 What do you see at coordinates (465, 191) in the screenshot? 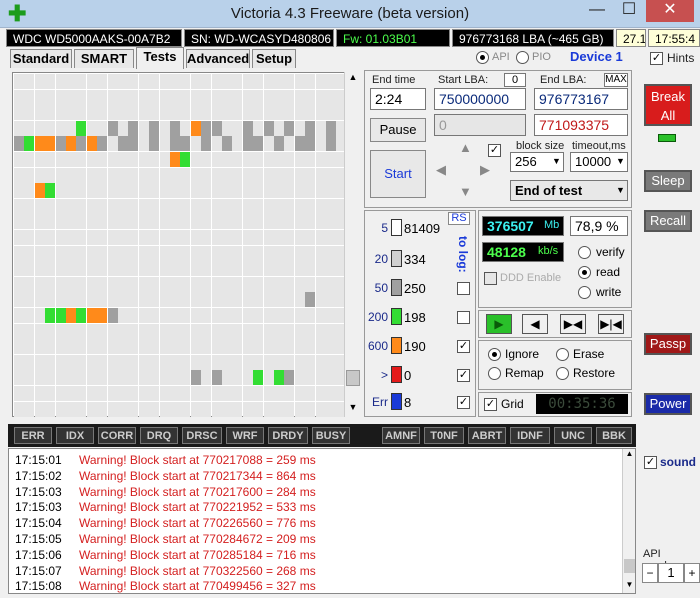
I see `arrow-down-icon: ▼` at bounding box center [465, 191].